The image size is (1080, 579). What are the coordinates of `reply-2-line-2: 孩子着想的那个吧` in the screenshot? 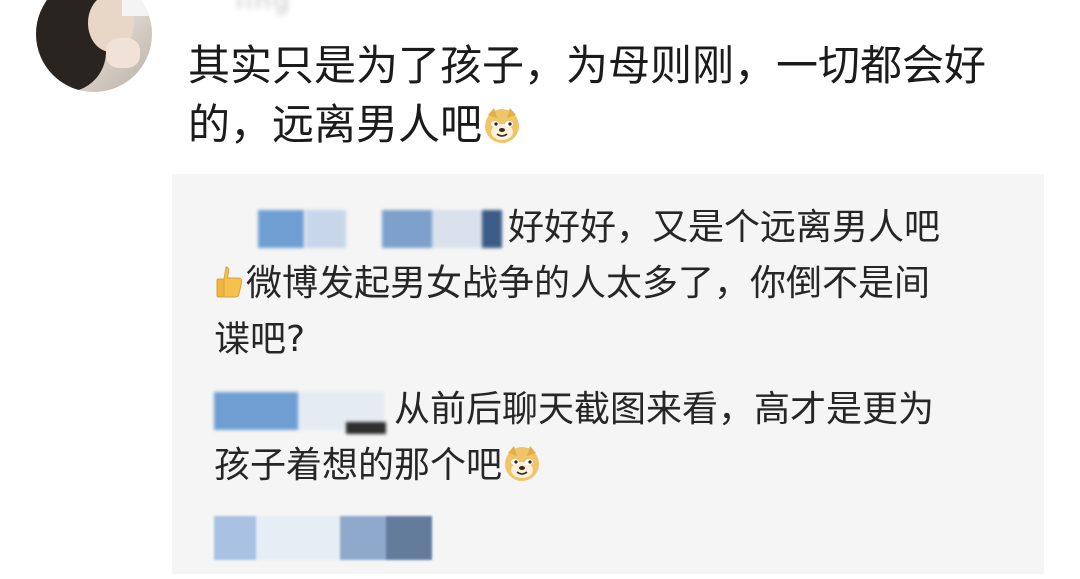 It's located at (358, 465).